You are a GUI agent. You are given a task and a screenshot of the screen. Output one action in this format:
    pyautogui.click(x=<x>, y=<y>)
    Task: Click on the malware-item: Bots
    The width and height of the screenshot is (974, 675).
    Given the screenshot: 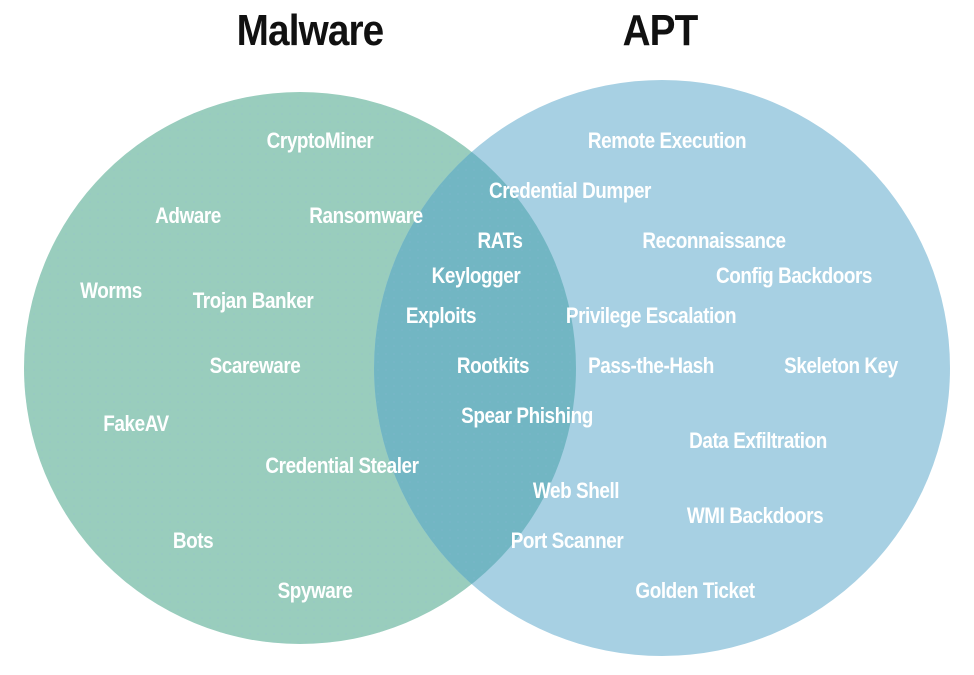 What is the action you would take?
    pyautogui.click(x=193, y=540)
    